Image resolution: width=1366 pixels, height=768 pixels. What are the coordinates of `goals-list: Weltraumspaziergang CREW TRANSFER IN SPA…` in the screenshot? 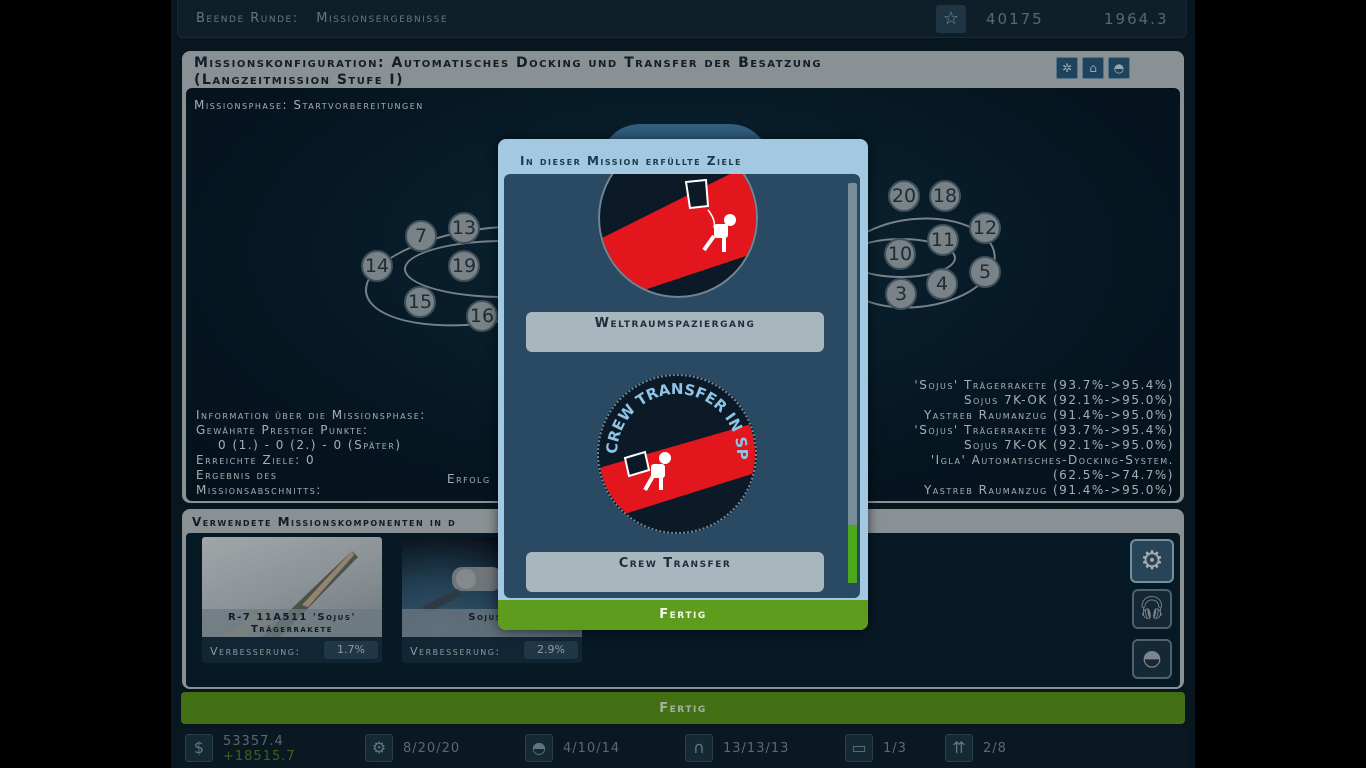 It's located at (682, 386).